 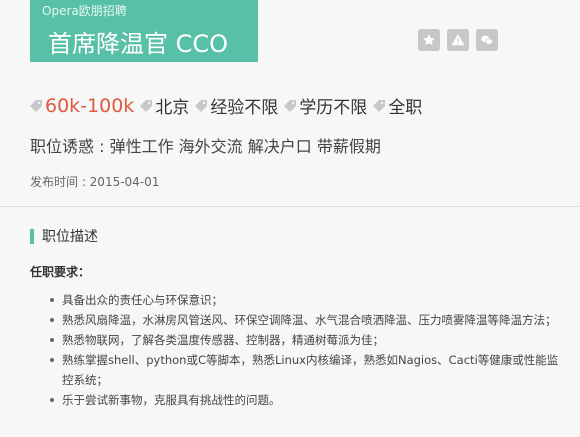 I want to click on list-item: 乐于尝试新事物，克服具有挑战性的问题。, so click(x=308, y=400).